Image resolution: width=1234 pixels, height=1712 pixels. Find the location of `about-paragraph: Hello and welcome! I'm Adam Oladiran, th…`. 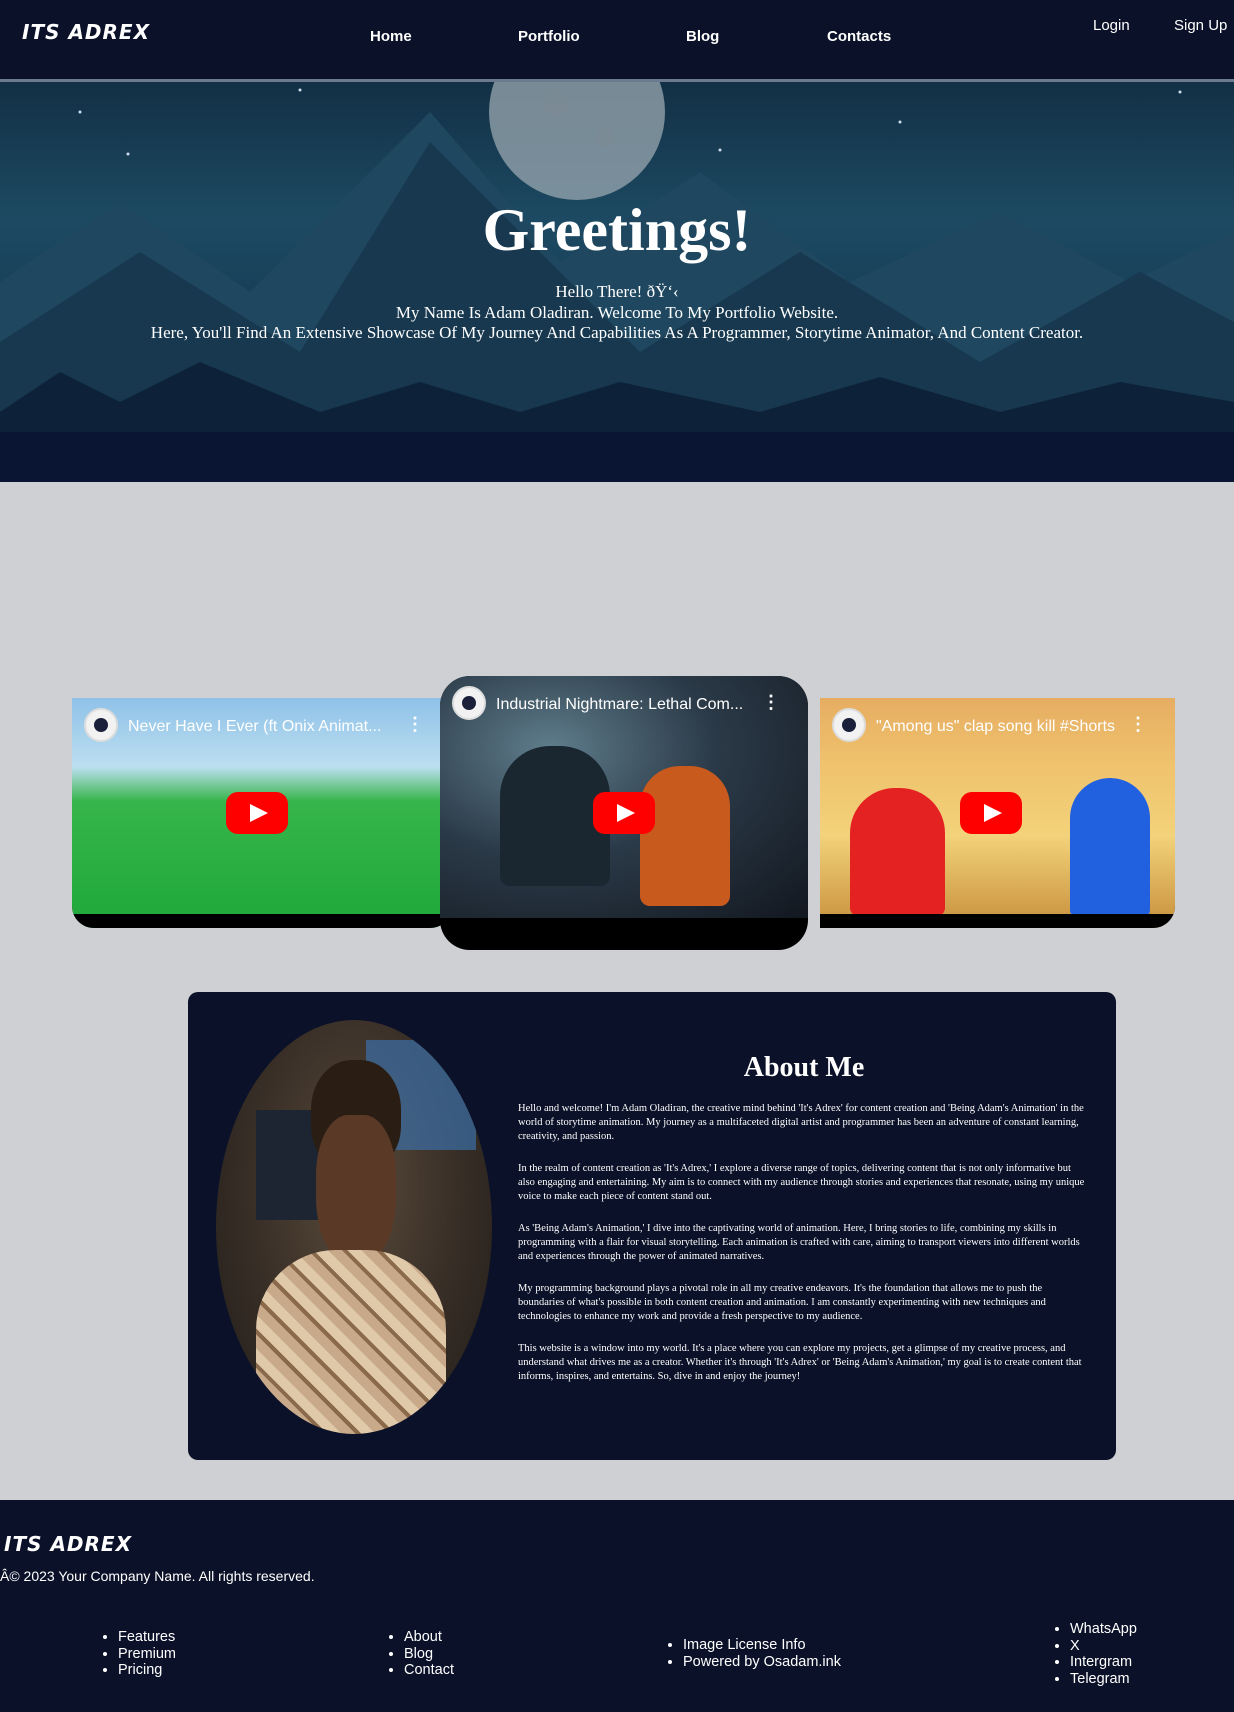

about-paragraph: Hello and welcome! I'm Adam Oladiran, th… is located at coordinates (801, 1122).